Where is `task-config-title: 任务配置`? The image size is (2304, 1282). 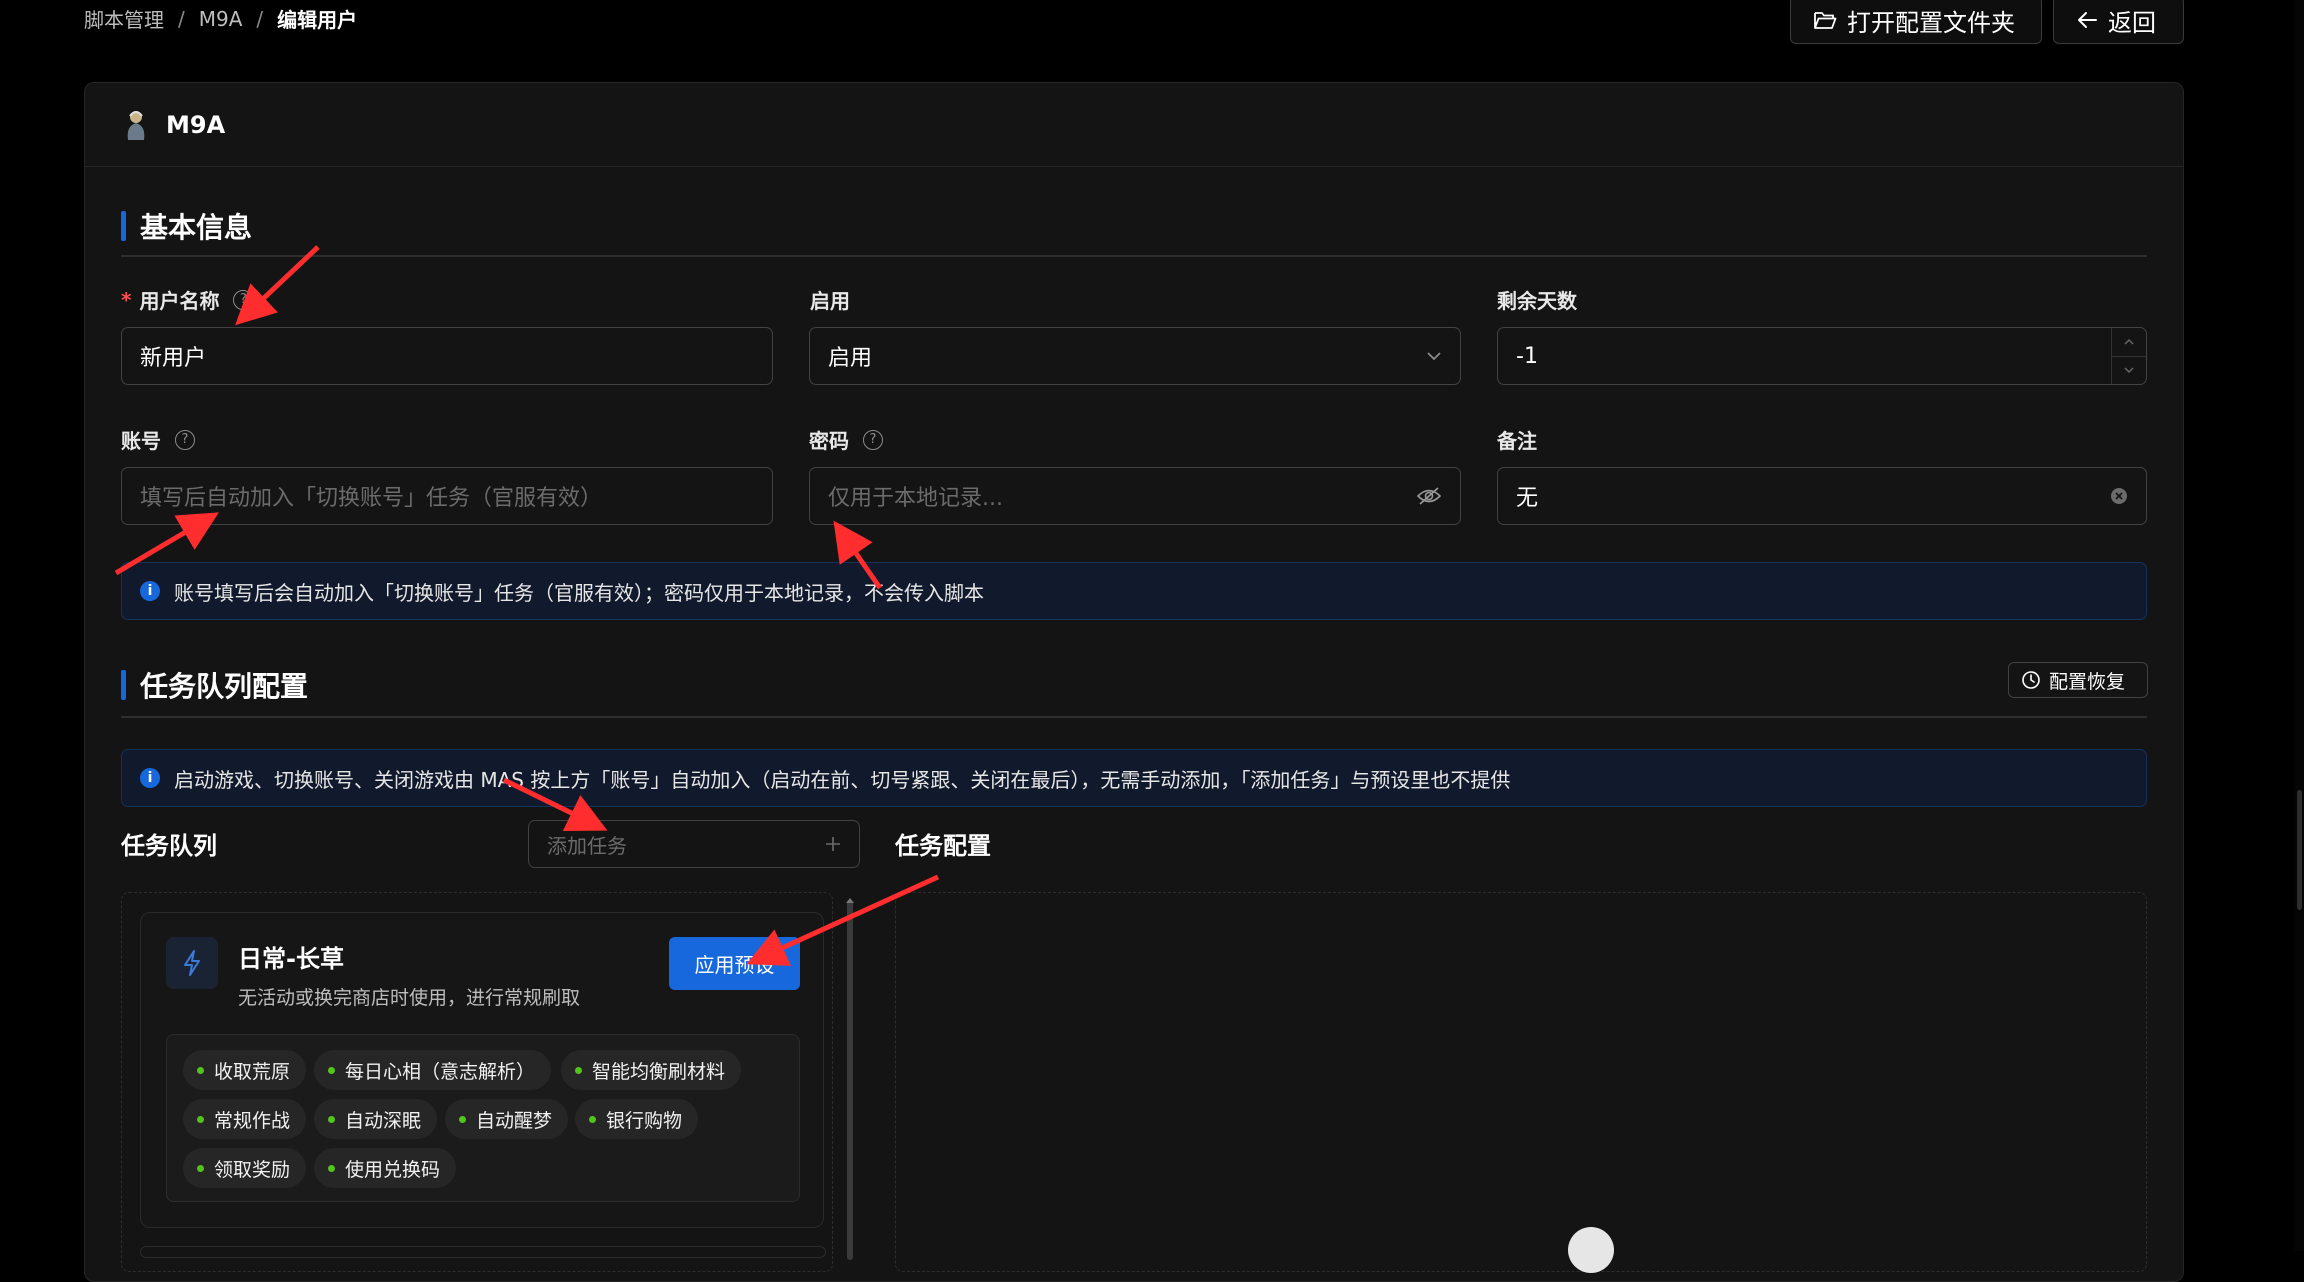 task-config-title: 任务配置 is located at coordinates (943, 846).